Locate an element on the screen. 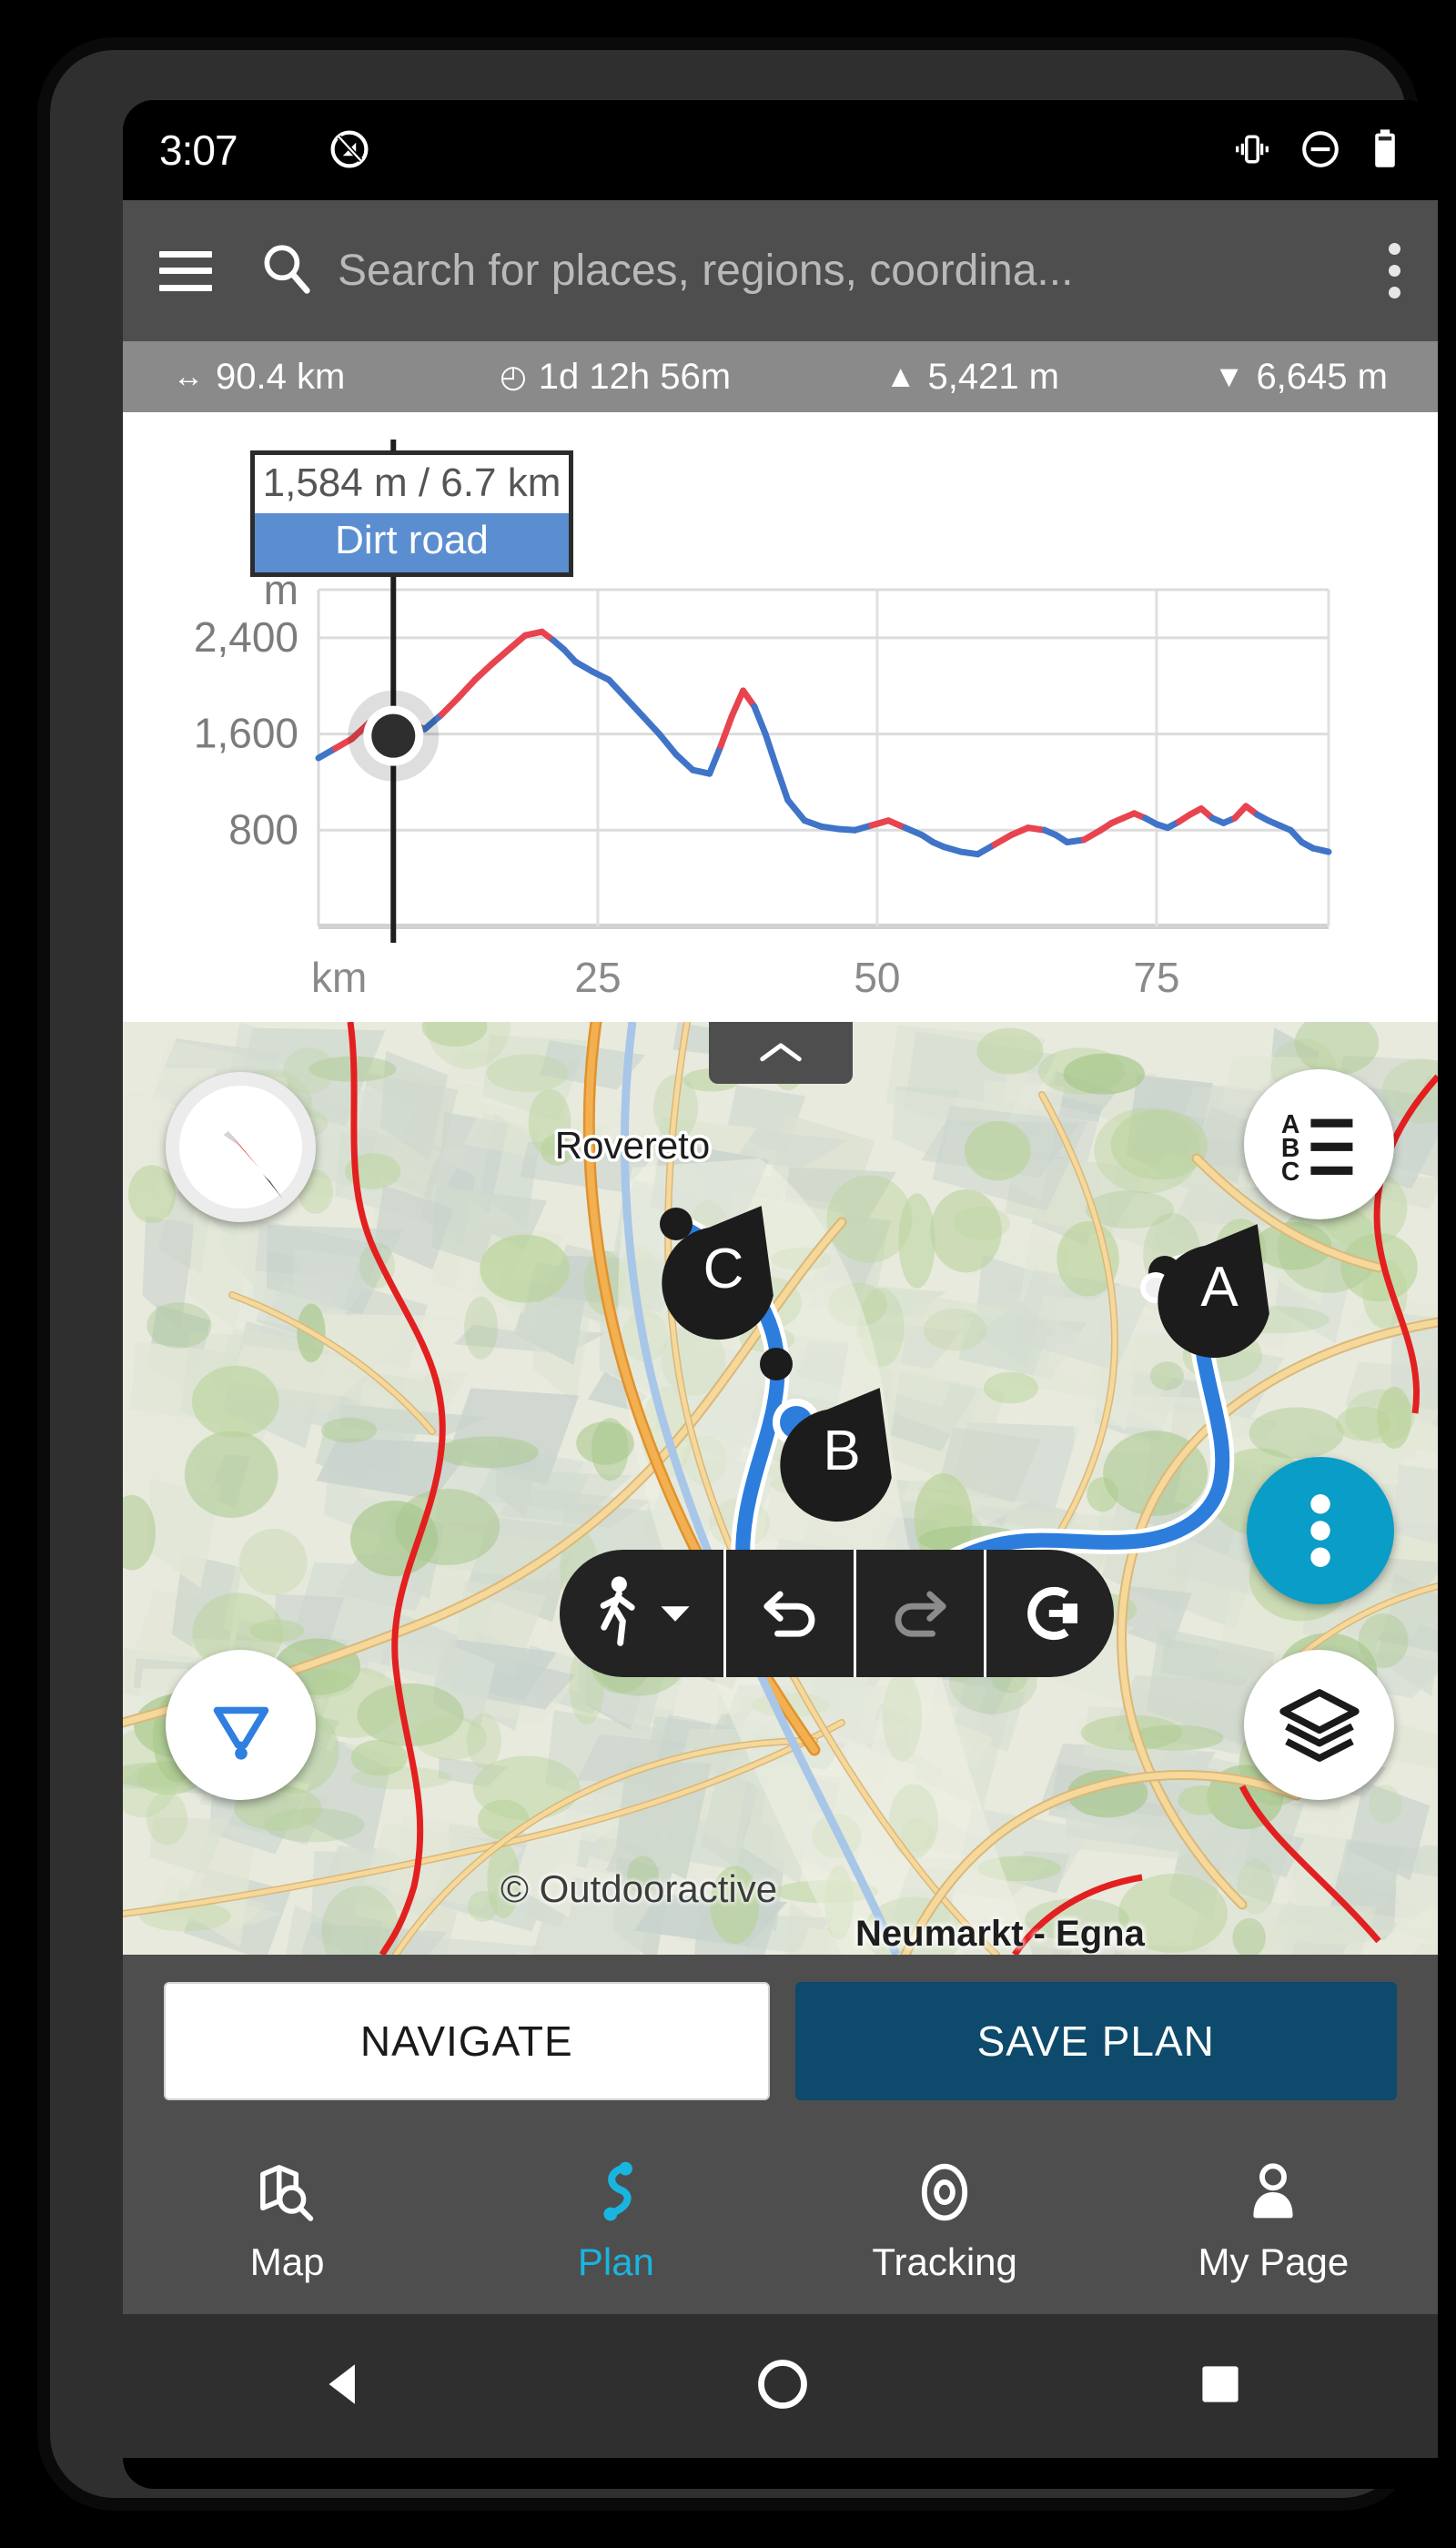  compass-icon is located at coordinates (241, 1147).